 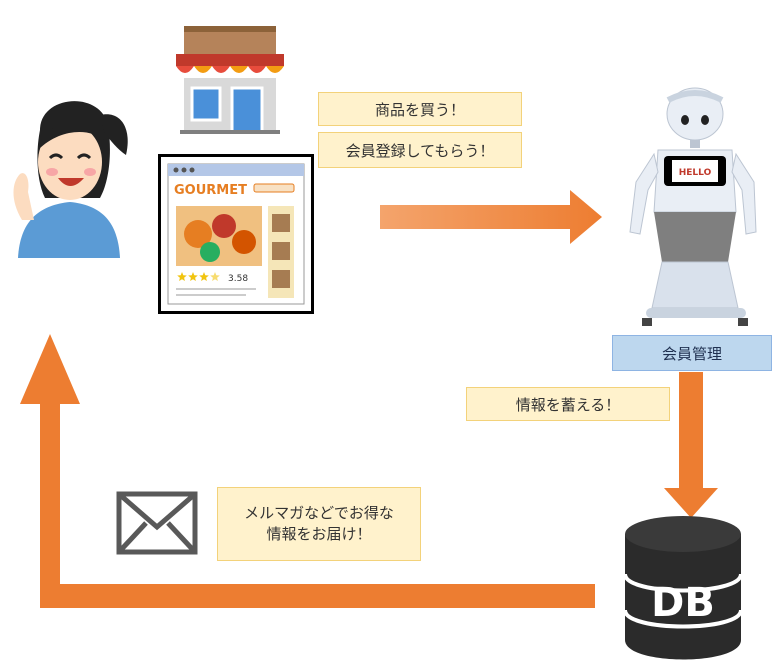 What do you see at coordinates (238, 279) in the screenshot?
I see `website-rating: 3.58` at bounding box center [238, 279].